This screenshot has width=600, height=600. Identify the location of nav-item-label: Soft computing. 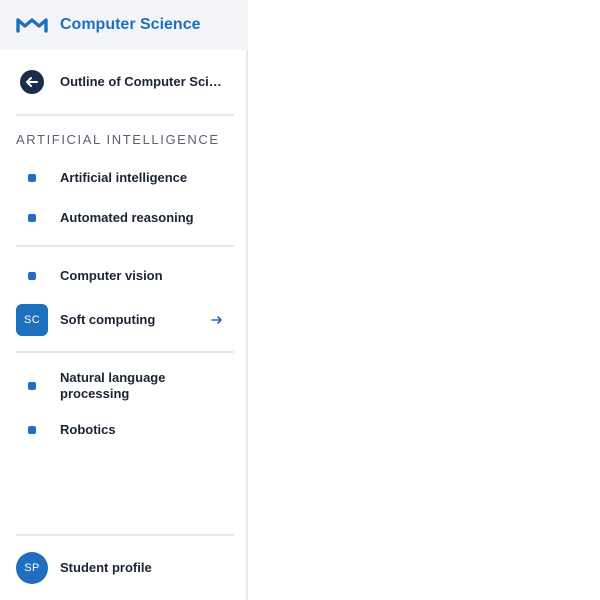
(108, 319).